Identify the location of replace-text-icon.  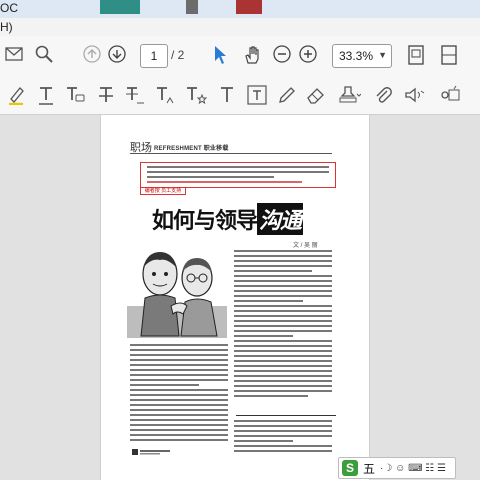
(135, 95).